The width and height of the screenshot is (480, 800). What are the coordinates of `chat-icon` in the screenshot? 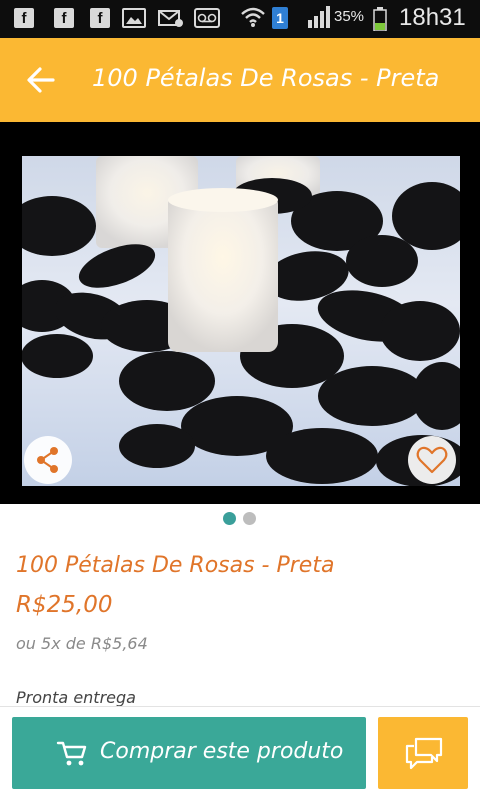 It's located at (424, 753).